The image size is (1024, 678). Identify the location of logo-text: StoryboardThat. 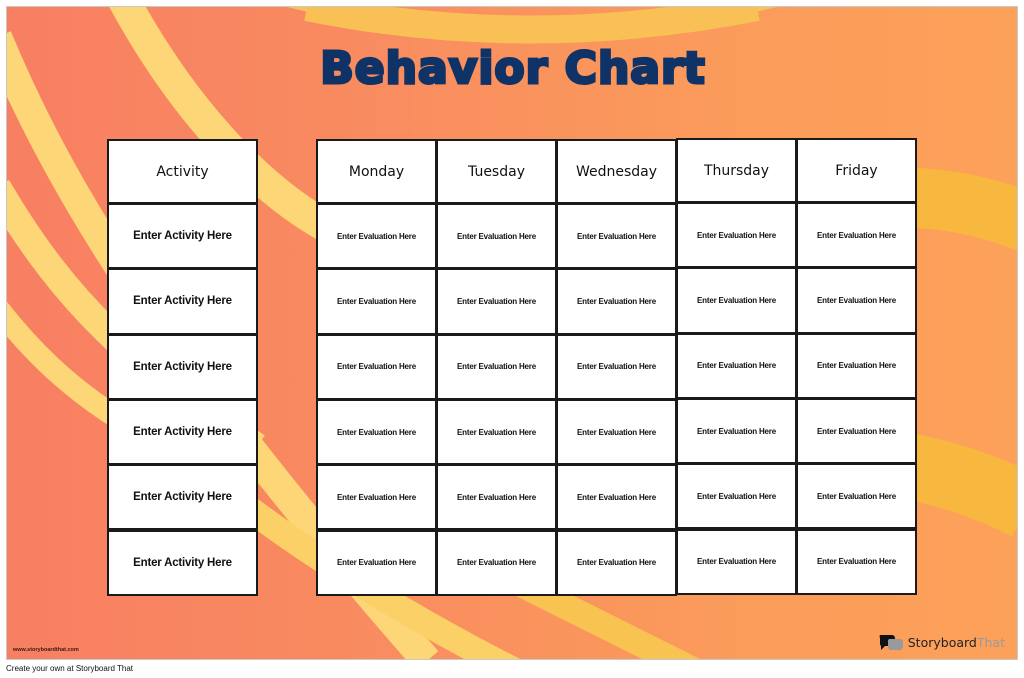
(956, 642).